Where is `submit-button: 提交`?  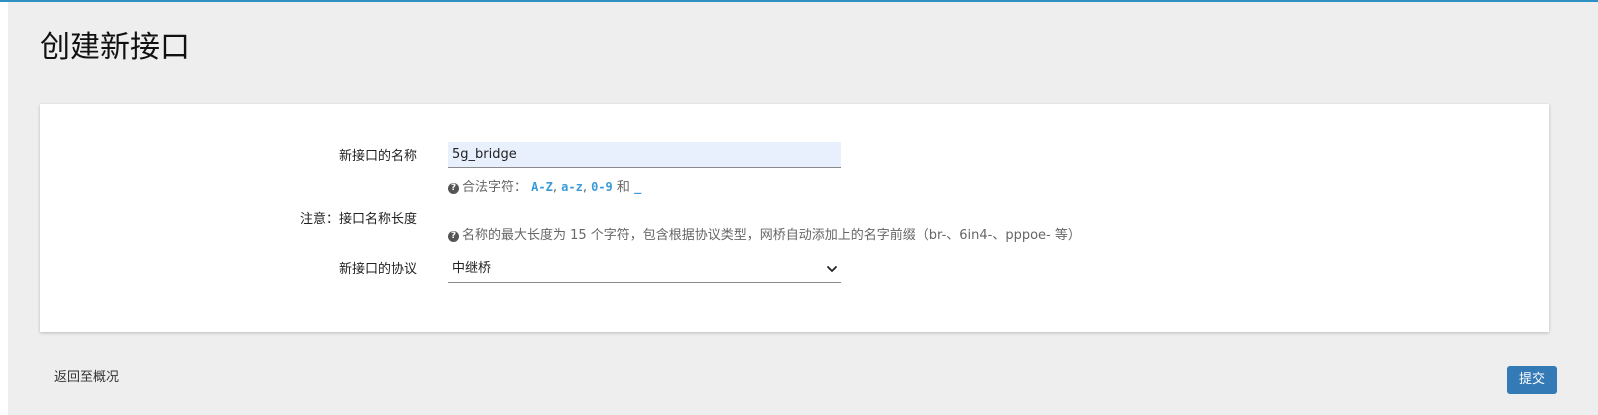 submit-button: 提交 is located at coordinates (1532, 380).